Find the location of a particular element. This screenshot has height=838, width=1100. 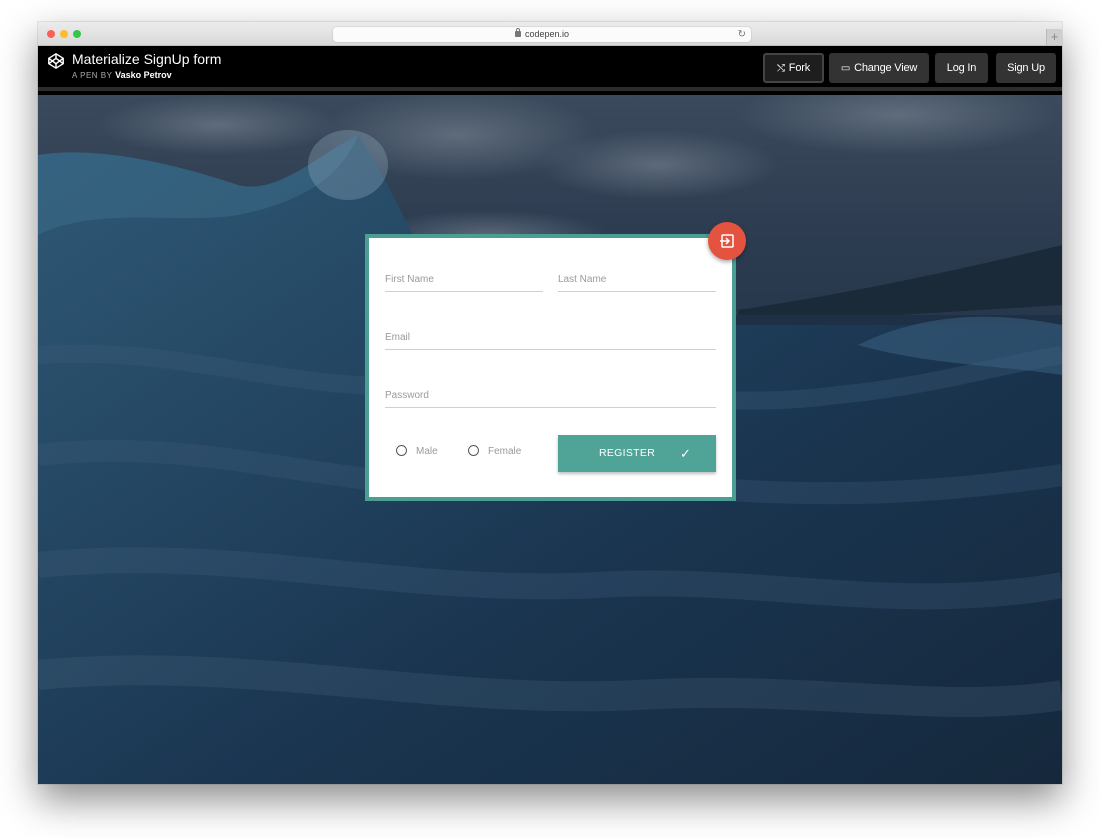

browser-titlebar: codepen.io ↻ + is located at coordinates (550, 34).